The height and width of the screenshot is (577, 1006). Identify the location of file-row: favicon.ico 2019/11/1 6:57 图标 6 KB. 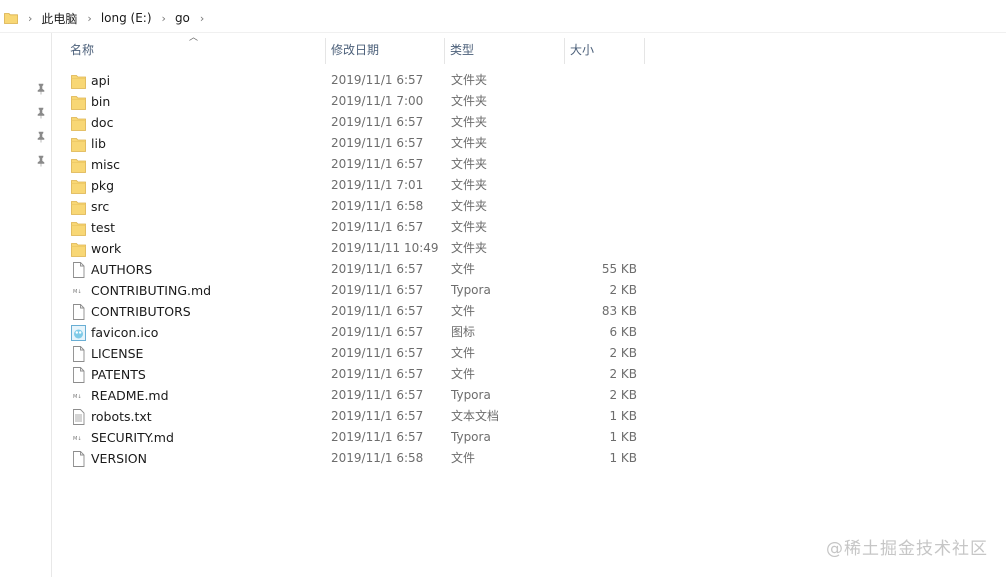
(529, 332).